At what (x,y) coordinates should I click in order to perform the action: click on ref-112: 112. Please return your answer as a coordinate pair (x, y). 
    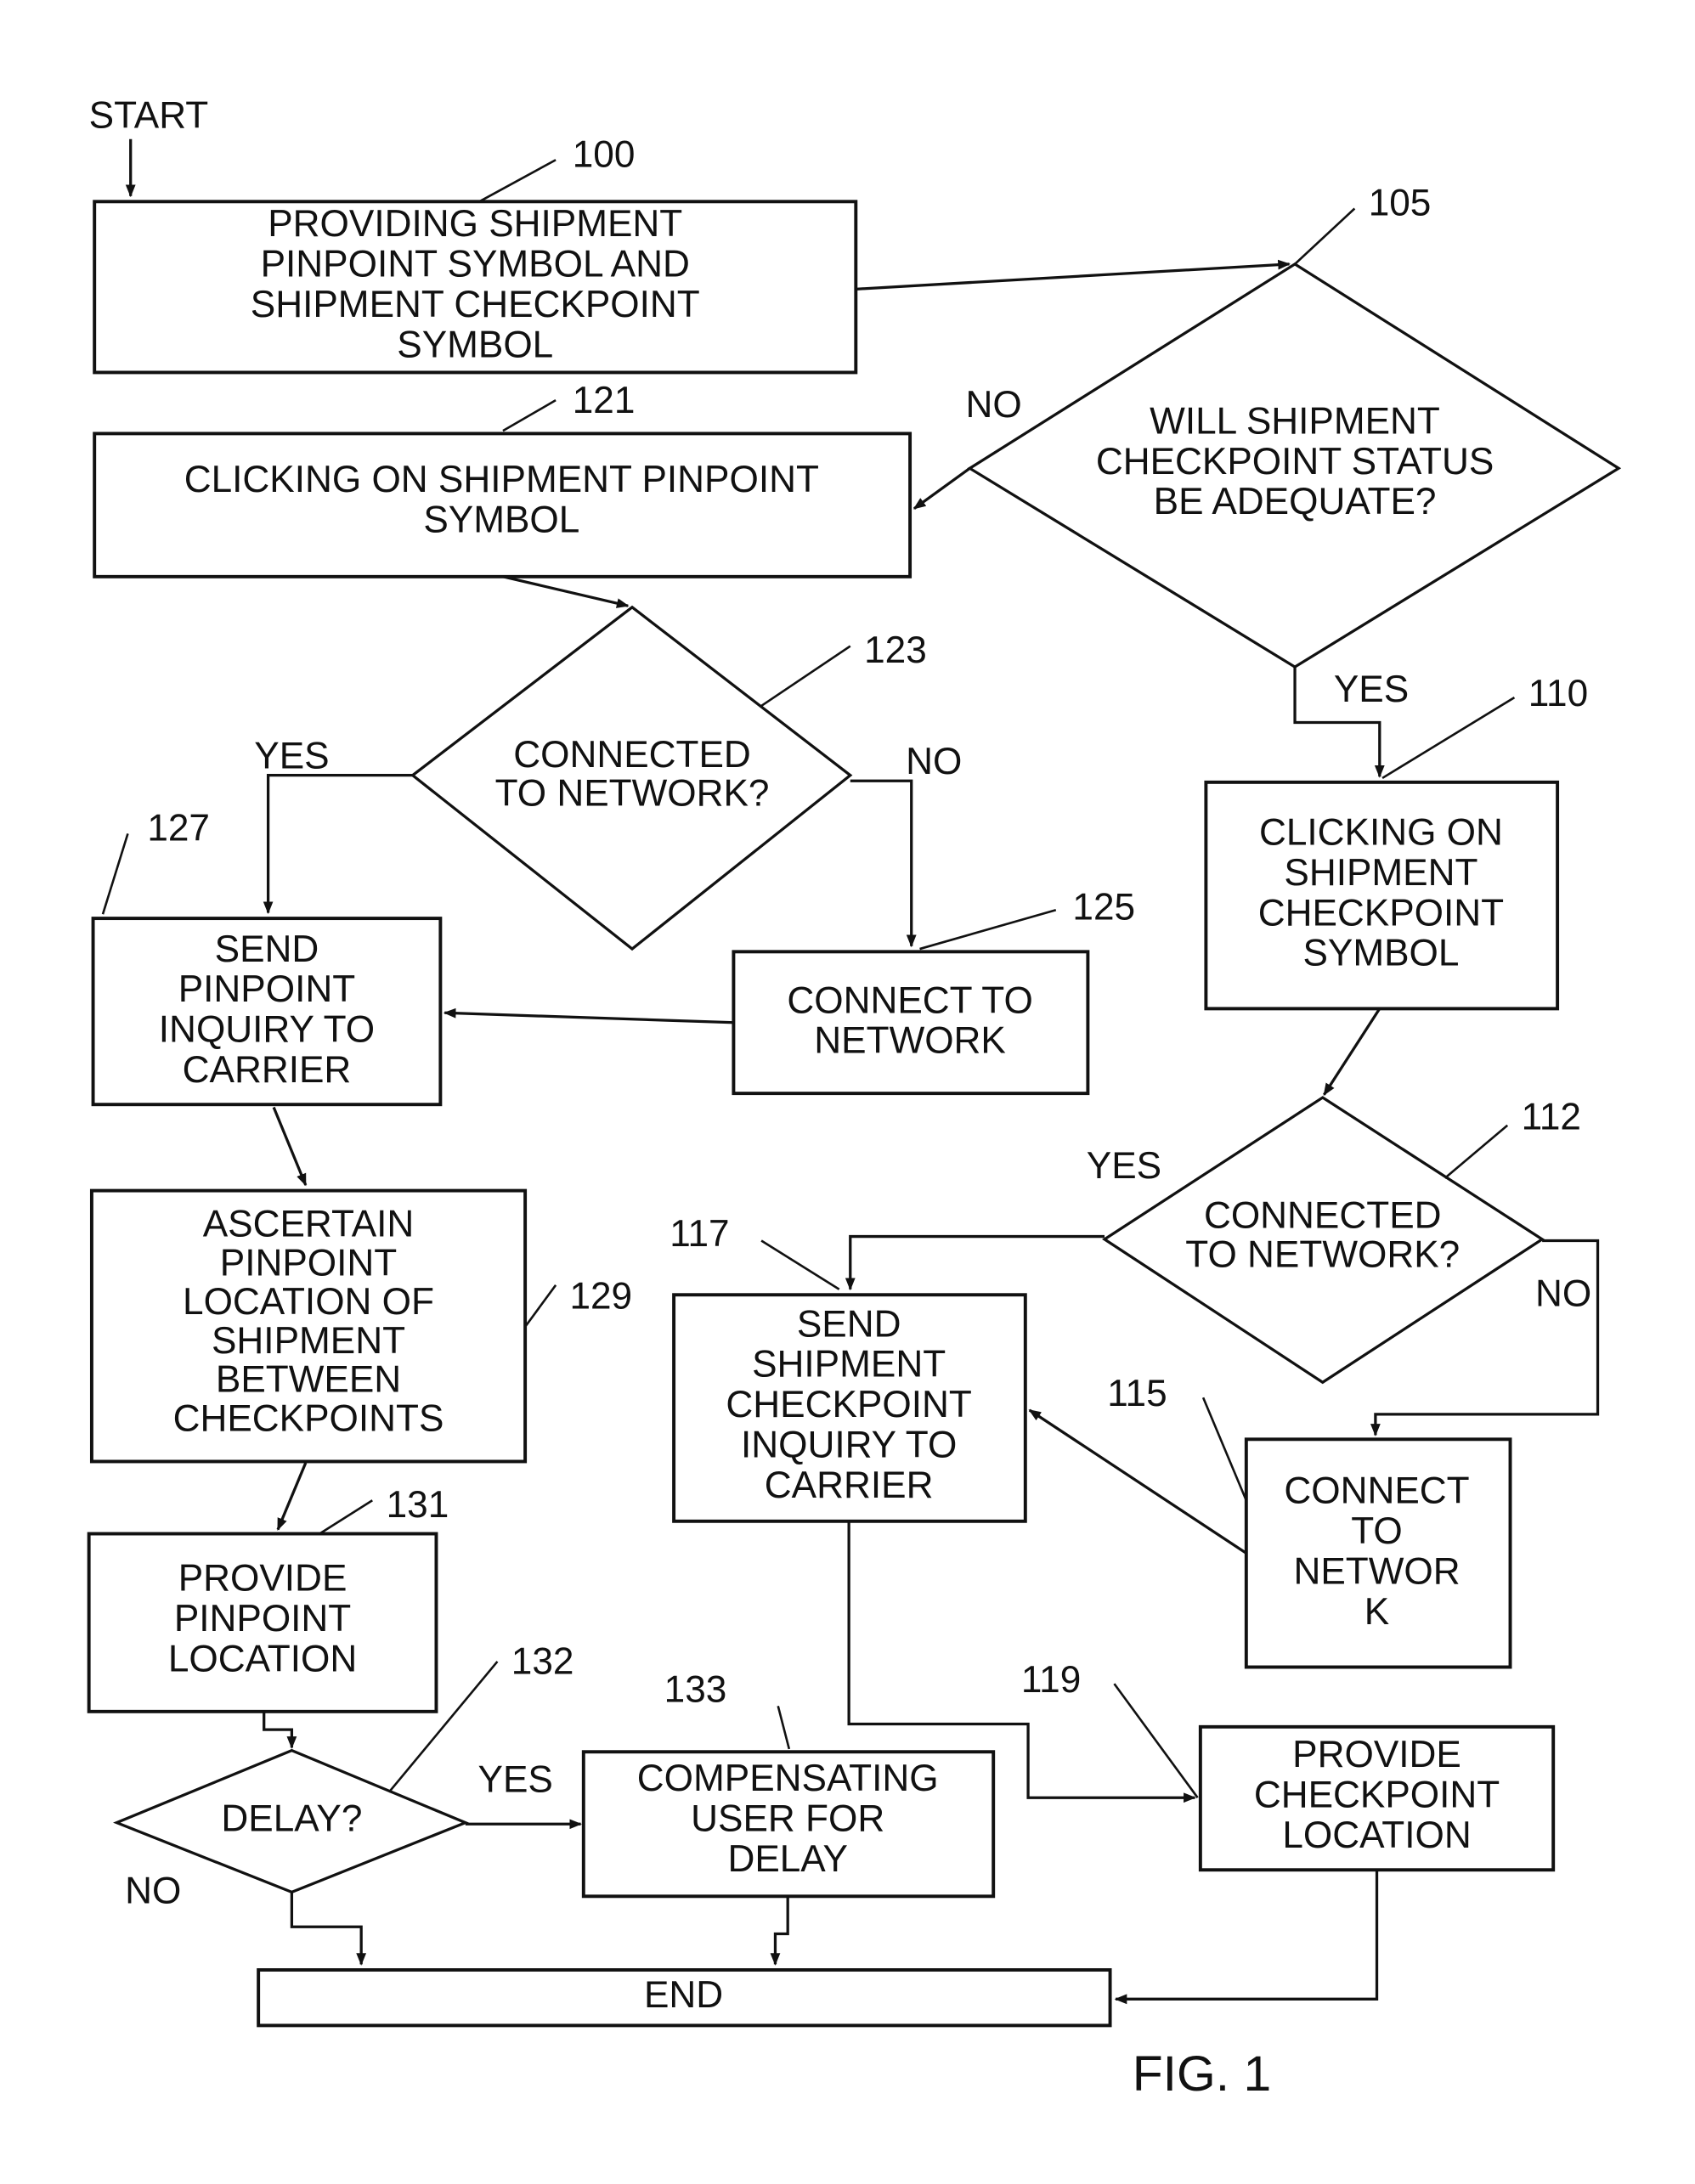
    Looking at the image, I should click on (1552, 1117).